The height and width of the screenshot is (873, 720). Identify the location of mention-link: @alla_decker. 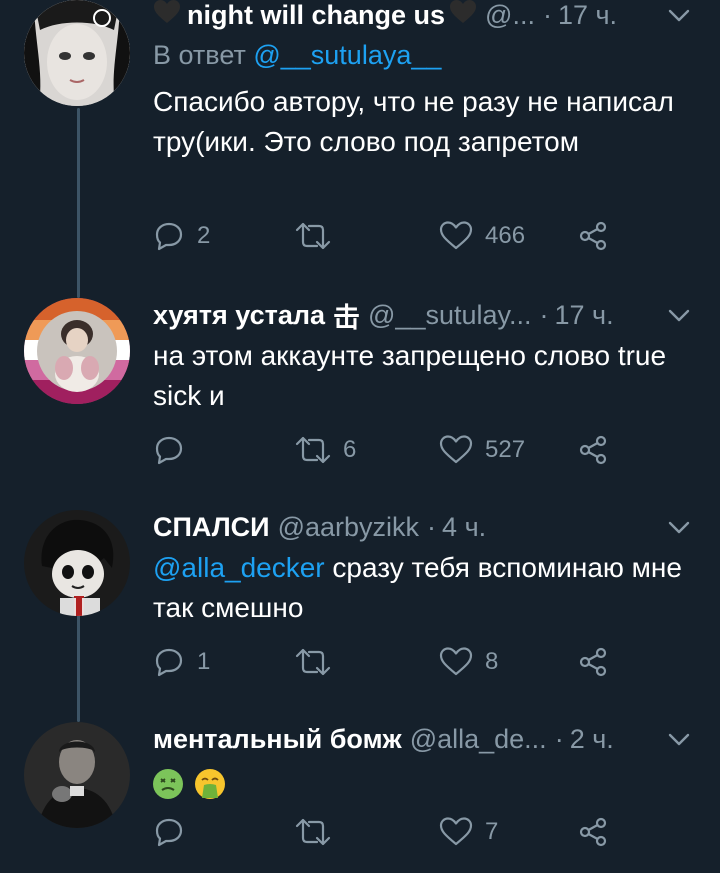
(239, 567).